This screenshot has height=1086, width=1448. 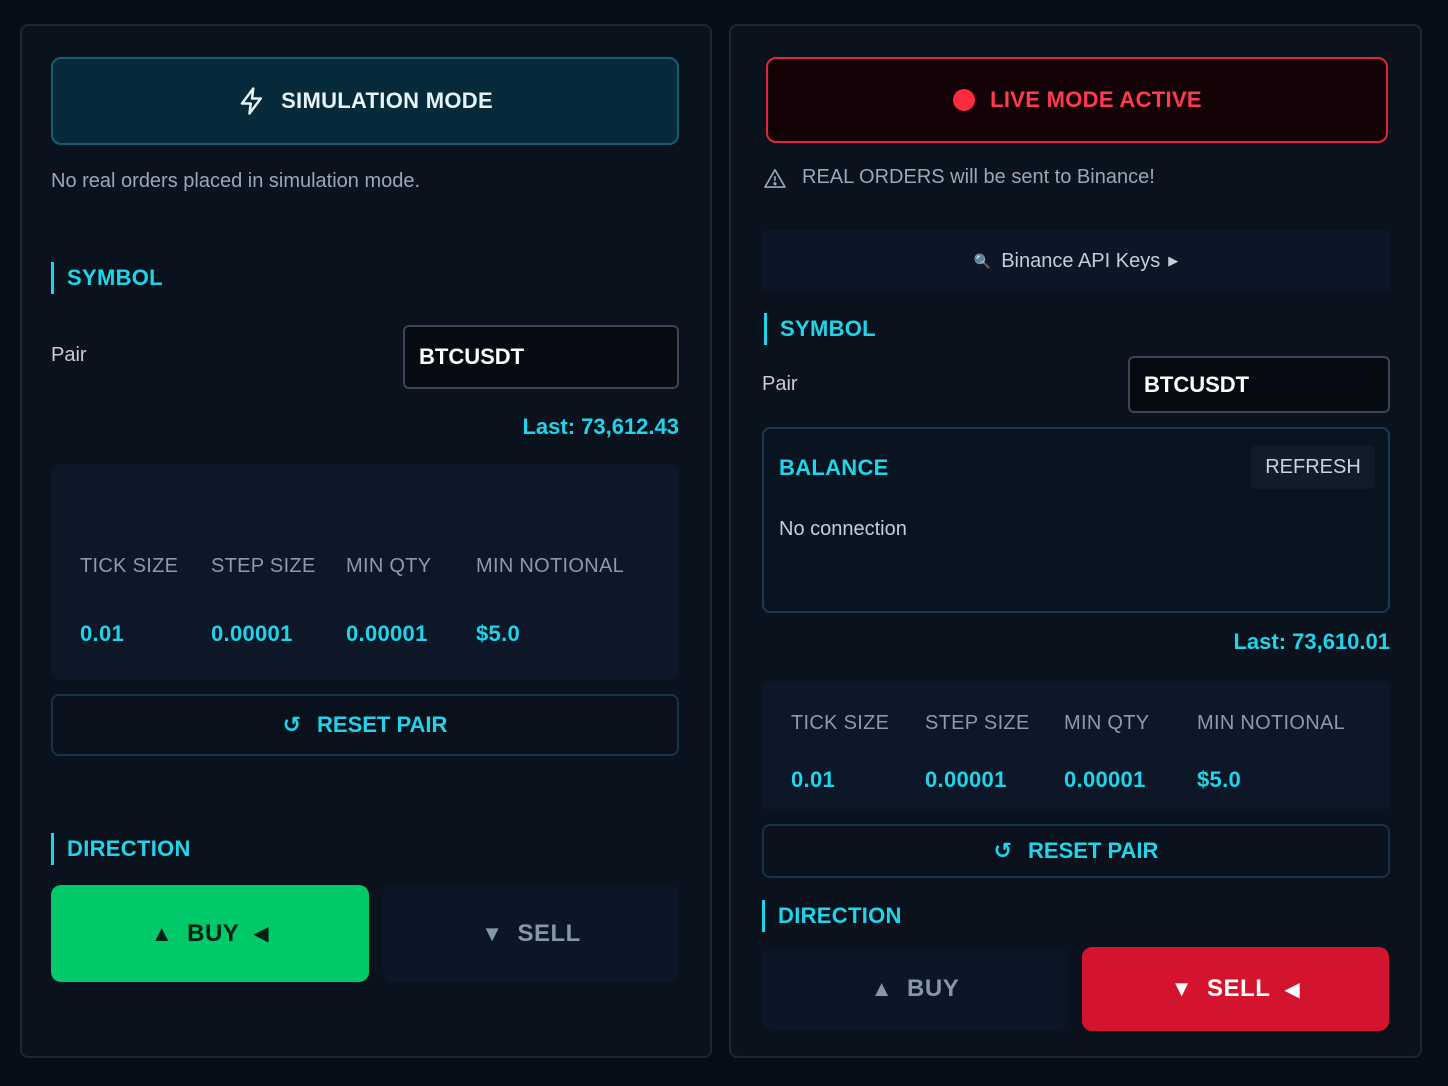 I want to click on key-icon: 🔍, so click(x=982, y=260).